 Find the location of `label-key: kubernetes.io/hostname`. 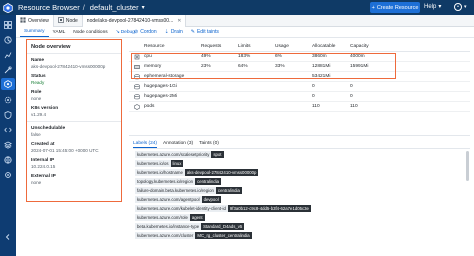

label-key: kubernetes.io/hostname is located at coordinates (160, 172).